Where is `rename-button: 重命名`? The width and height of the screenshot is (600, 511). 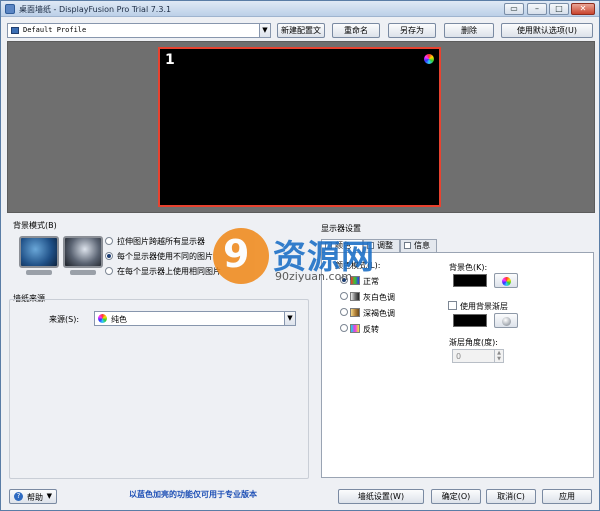
rename-button: 重命名 is located at coordinates (356, 30).